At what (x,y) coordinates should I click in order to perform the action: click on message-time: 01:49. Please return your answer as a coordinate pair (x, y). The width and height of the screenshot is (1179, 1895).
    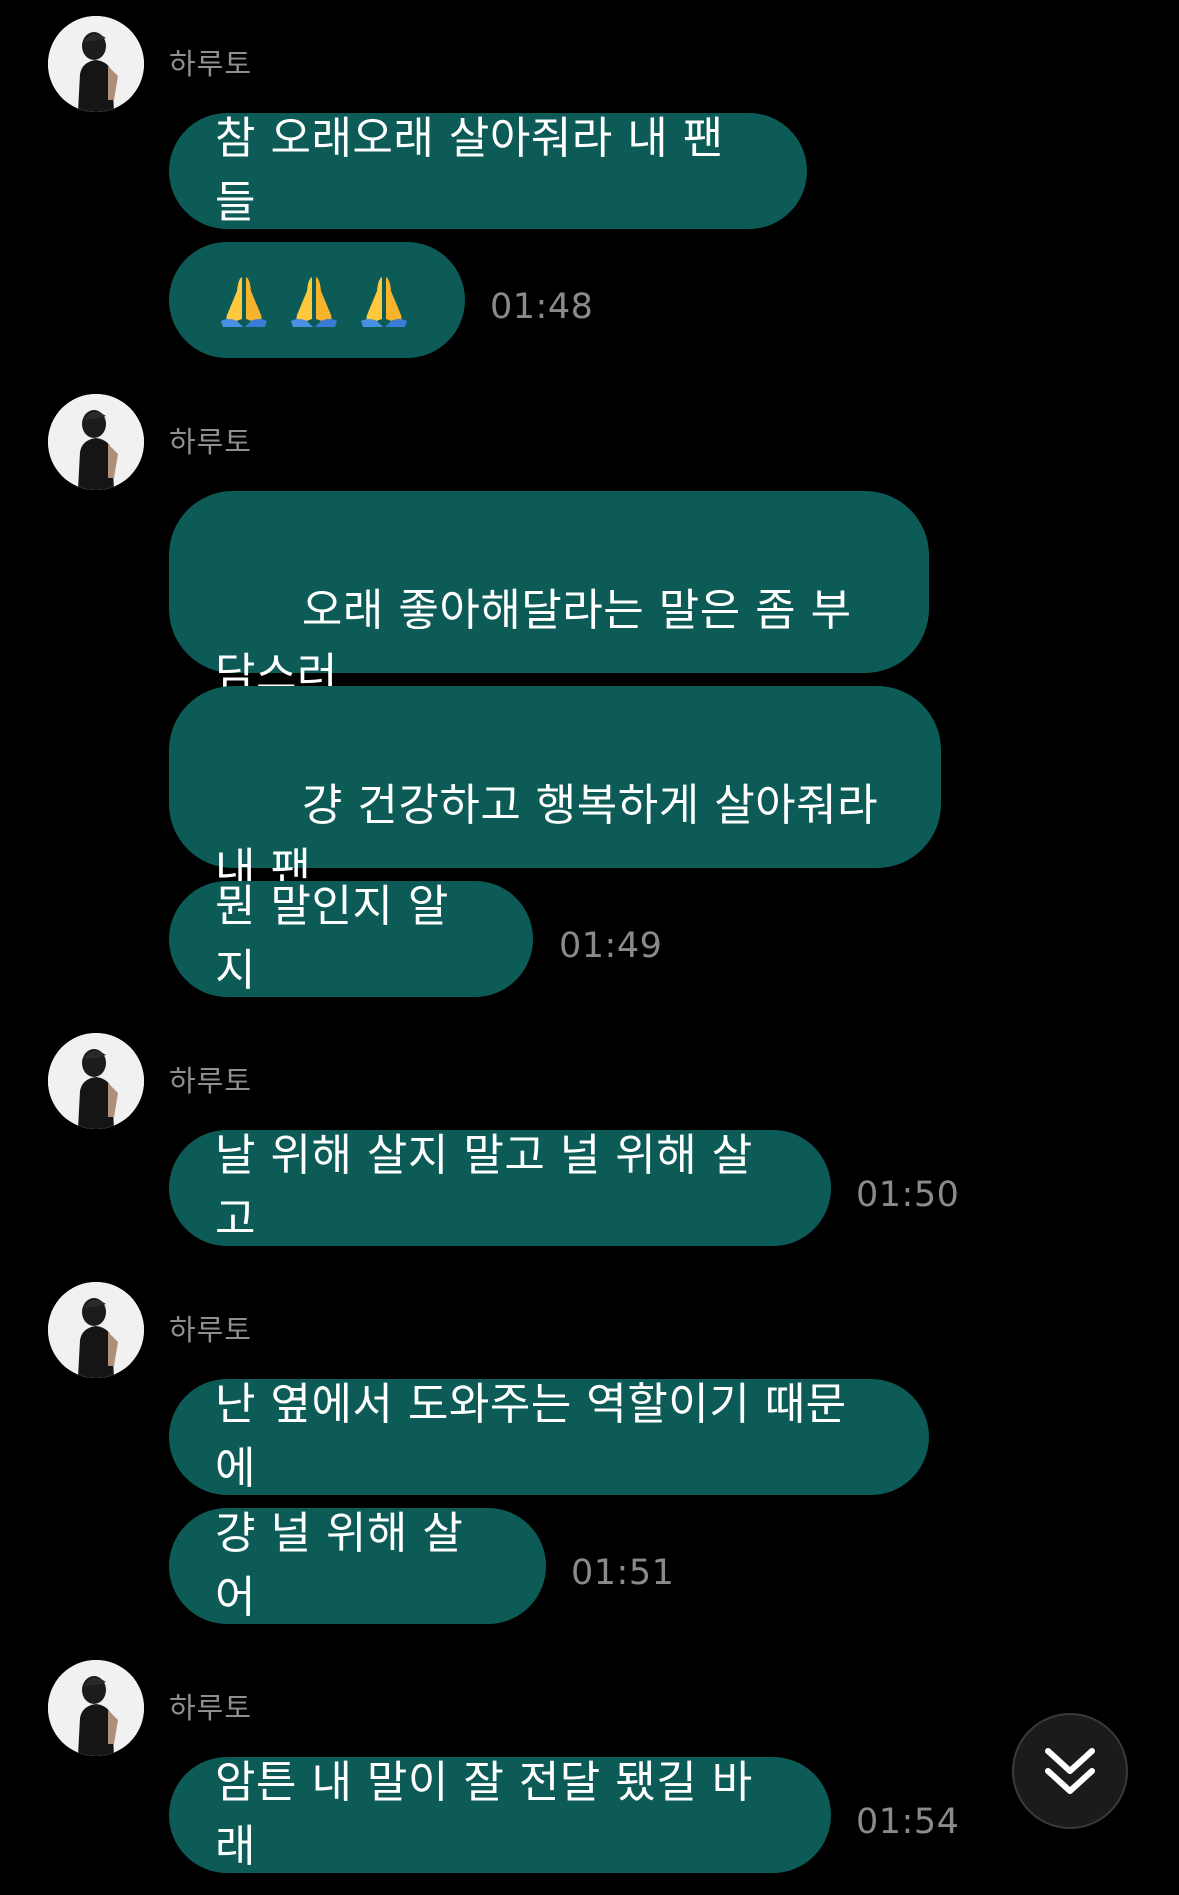
    Looking at the image, I should click on (611, 946).